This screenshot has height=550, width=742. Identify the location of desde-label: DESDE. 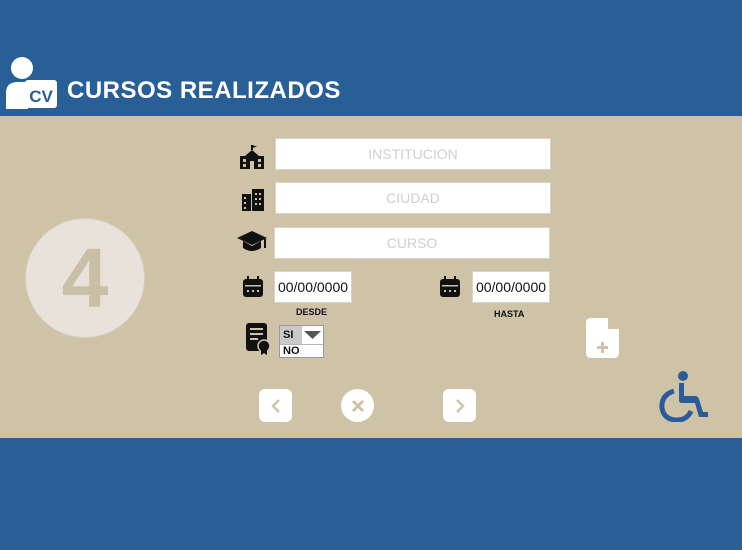
(312, 312).